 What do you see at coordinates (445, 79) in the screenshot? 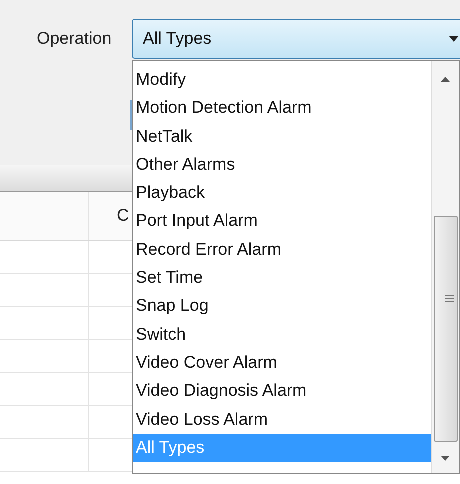
I see `scroll-up-icon` at bounding box center [445, 79].